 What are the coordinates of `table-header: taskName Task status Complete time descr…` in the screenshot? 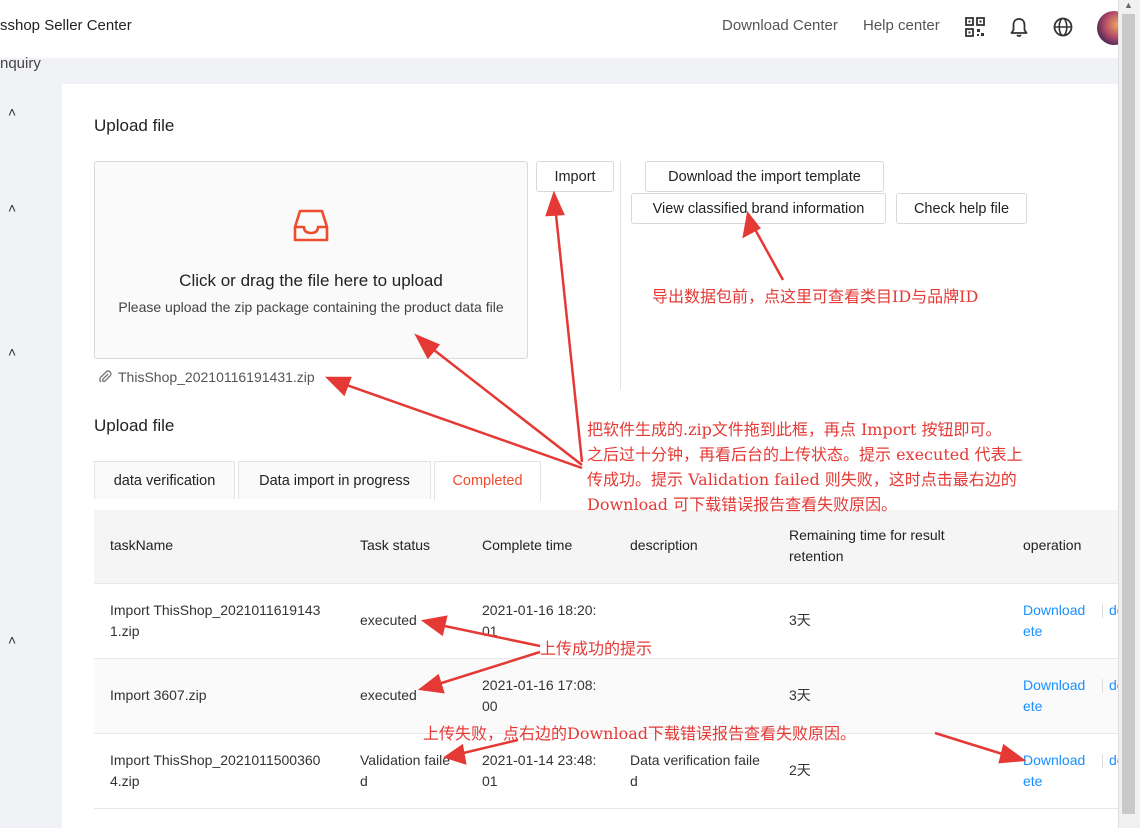 It's located at (606, 547).